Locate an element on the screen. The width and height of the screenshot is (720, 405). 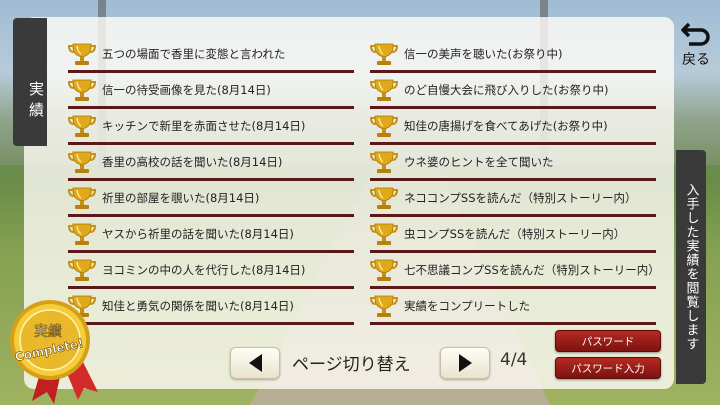
complete-medal: 実績 Complete! is located at coordinates (54, 352).